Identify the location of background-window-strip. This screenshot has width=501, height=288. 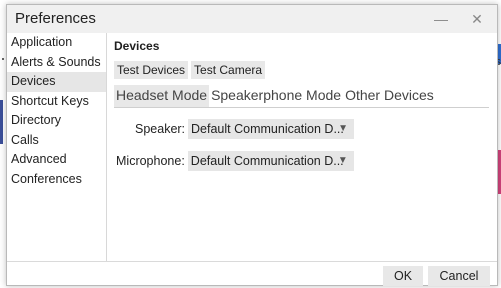
(1, 122).